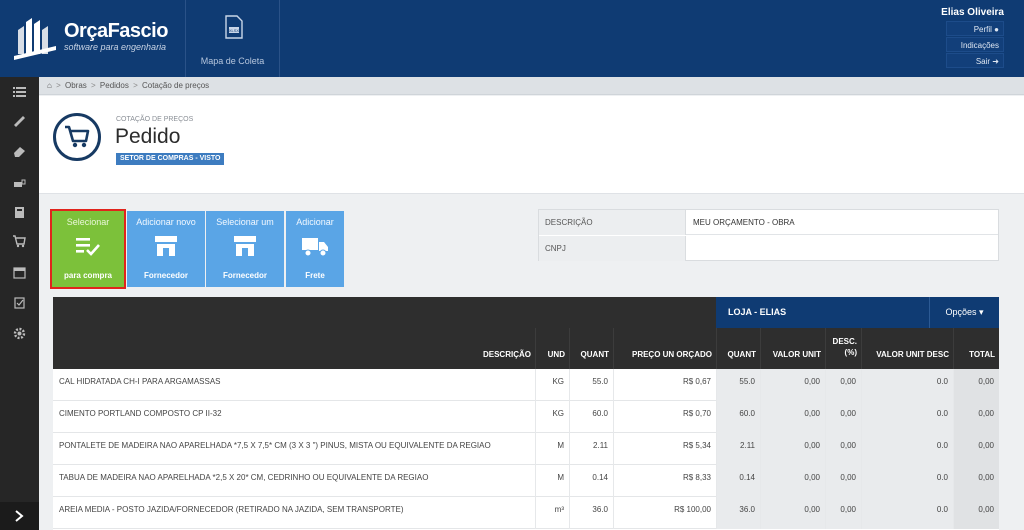 This screenshot has width=1024, height=530. What do you see at coordinates (77, 137) in the screenshot?
I see `page-cart-badge` at bounding box center [77, 137].